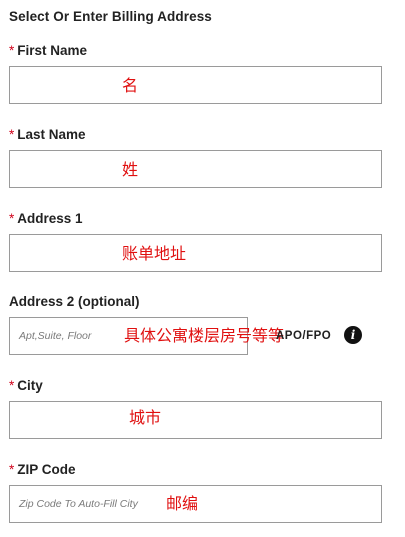  I want to click on info-icon: i, so click(353, 335).